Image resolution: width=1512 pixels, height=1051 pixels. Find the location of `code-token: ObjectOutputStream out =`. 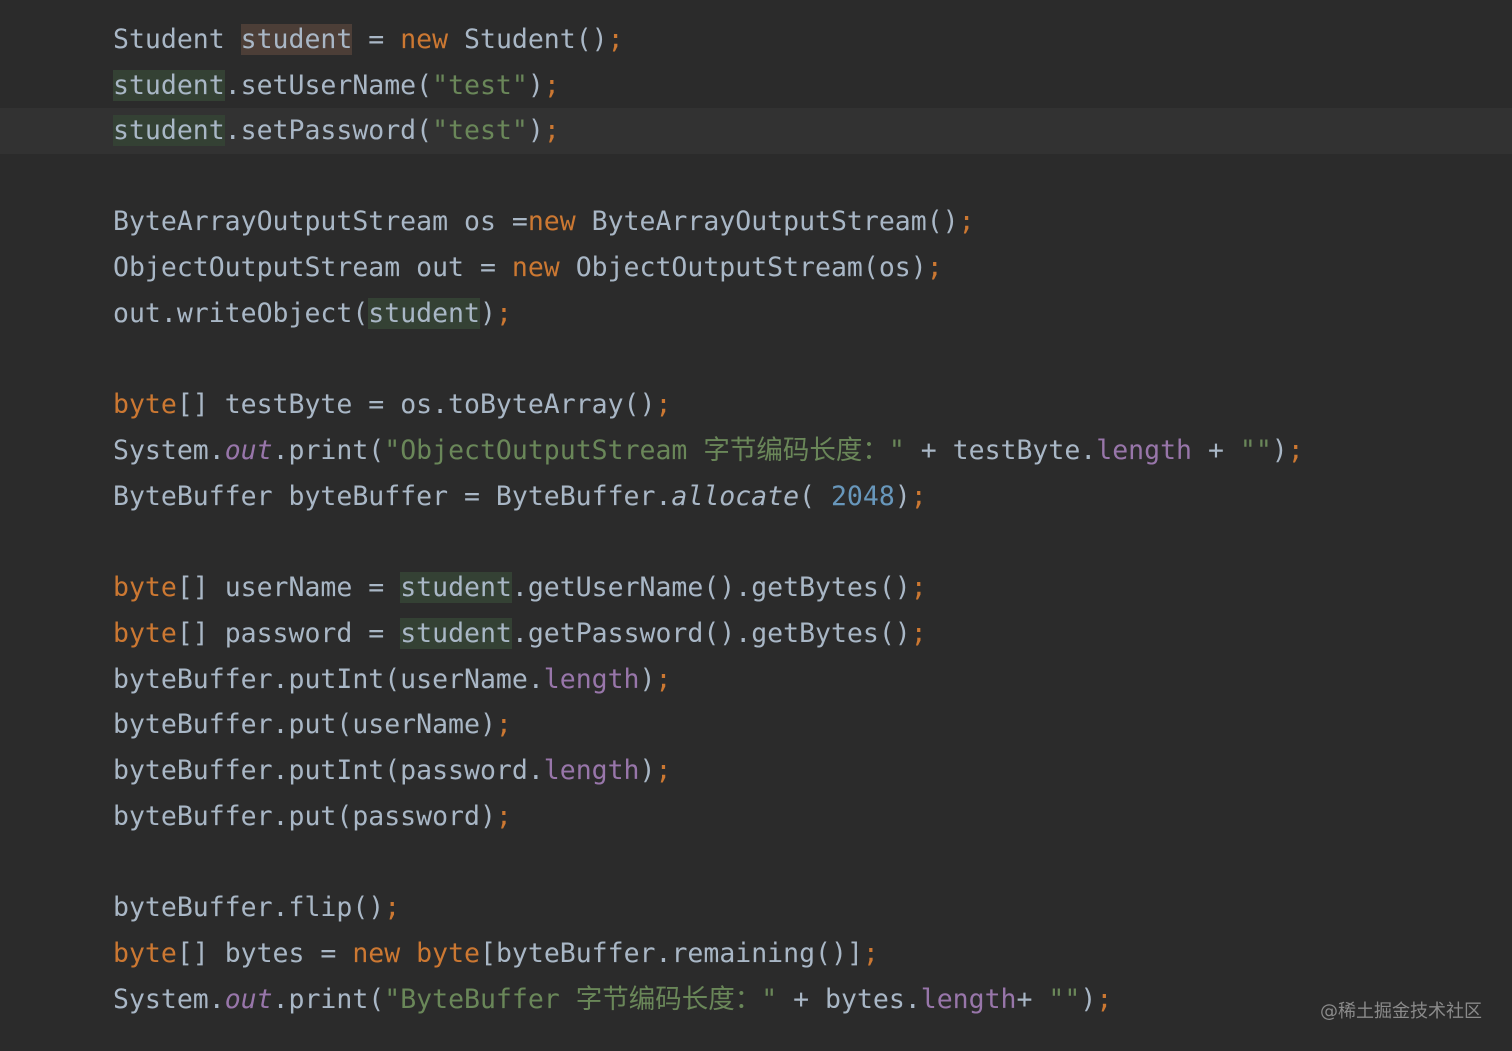

code-token: ObjectOutputStream out = is located at coordinates (312, 267).